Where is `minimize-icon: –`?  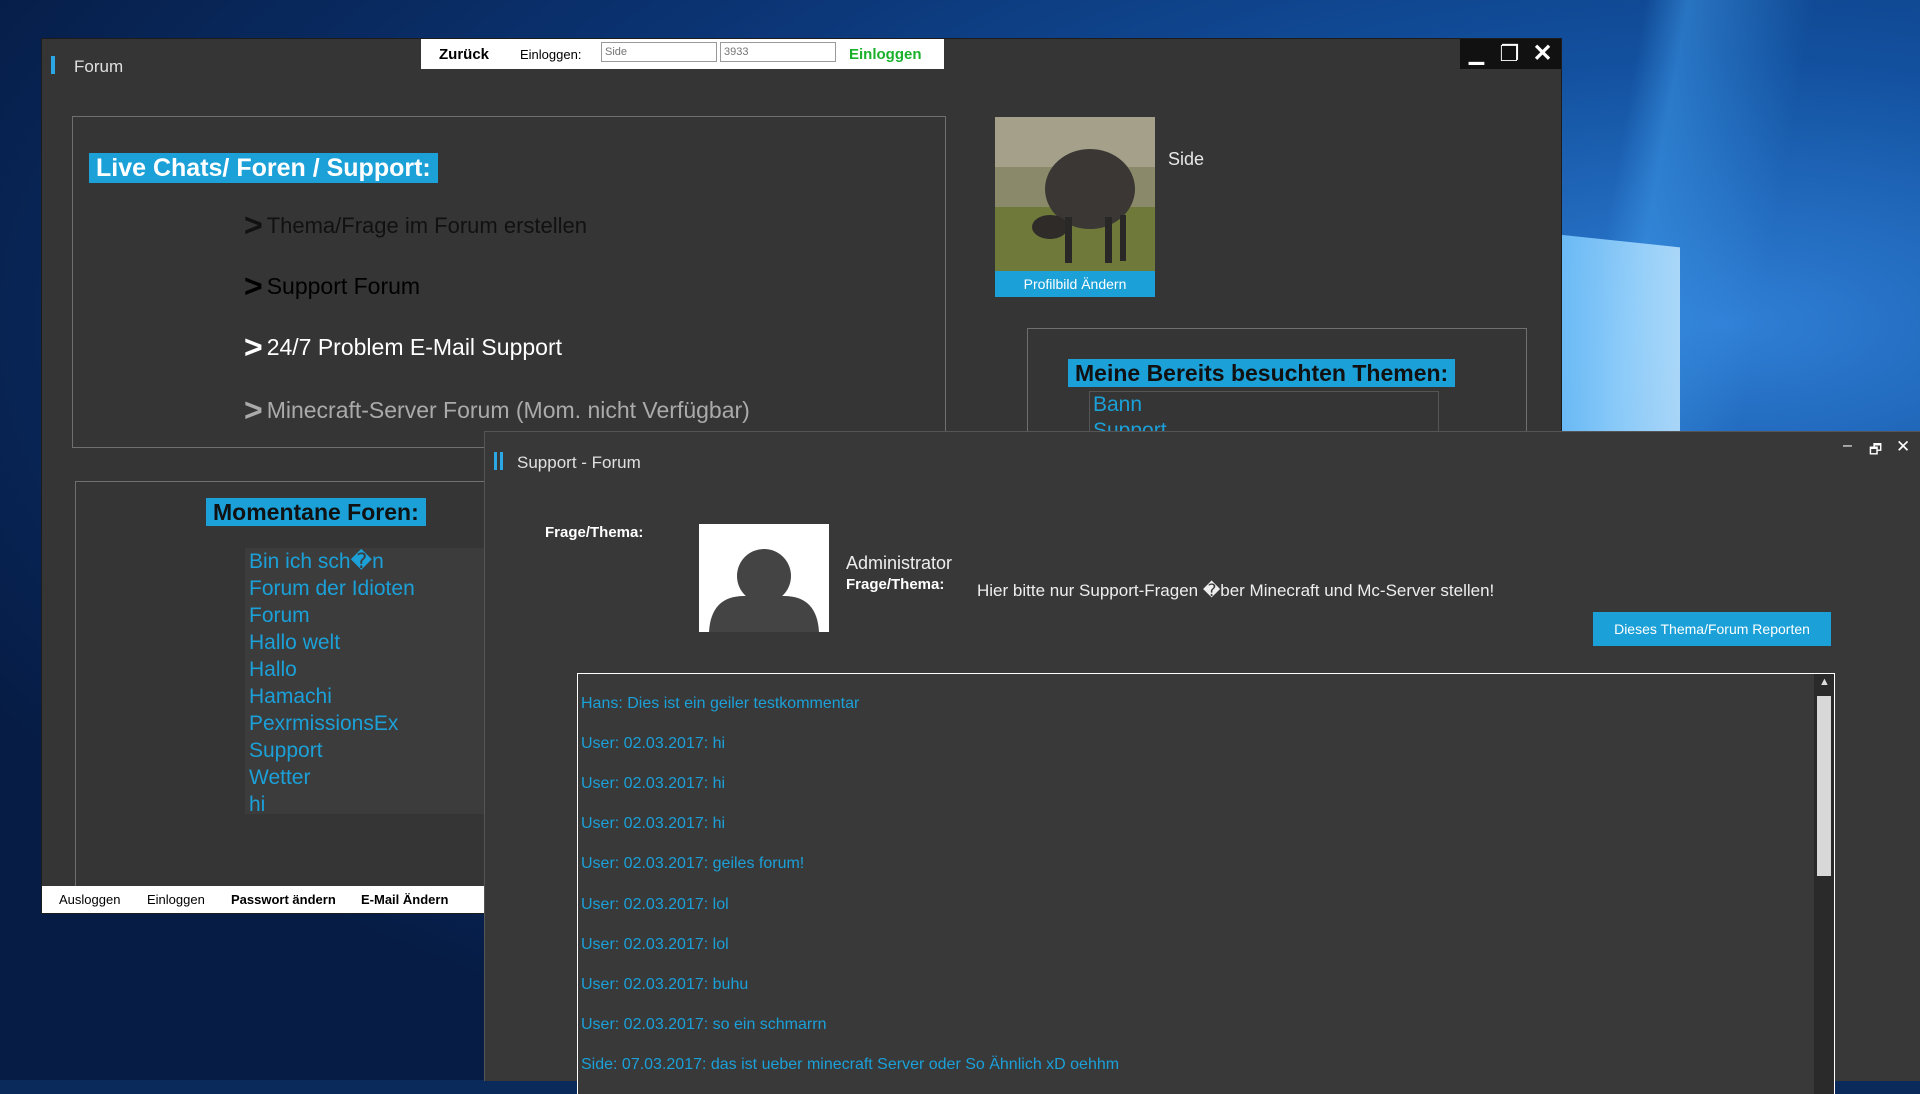 minimize-icon: – is located at coordinates (1847, 446).